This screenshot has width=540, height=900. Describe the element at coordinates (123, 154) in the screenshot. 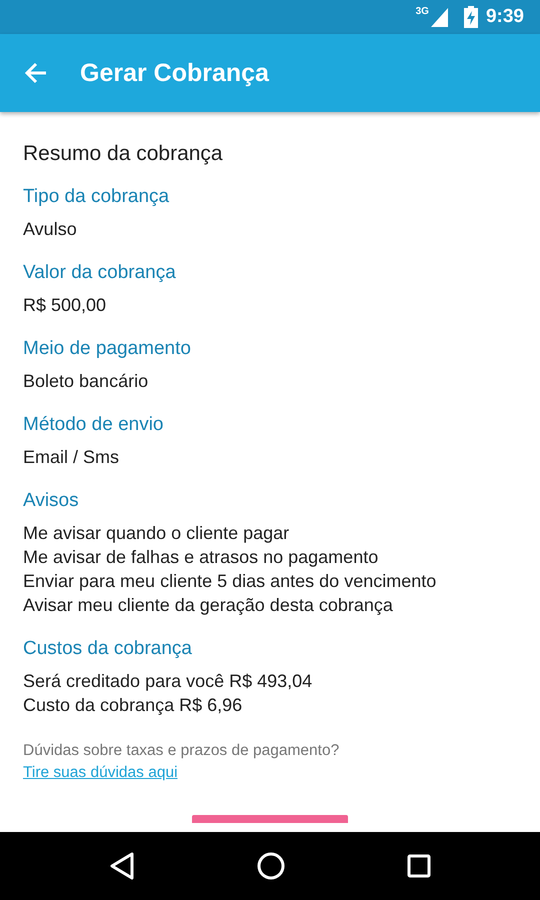

I see `section-heading: Resumo da cobrança` at that location.